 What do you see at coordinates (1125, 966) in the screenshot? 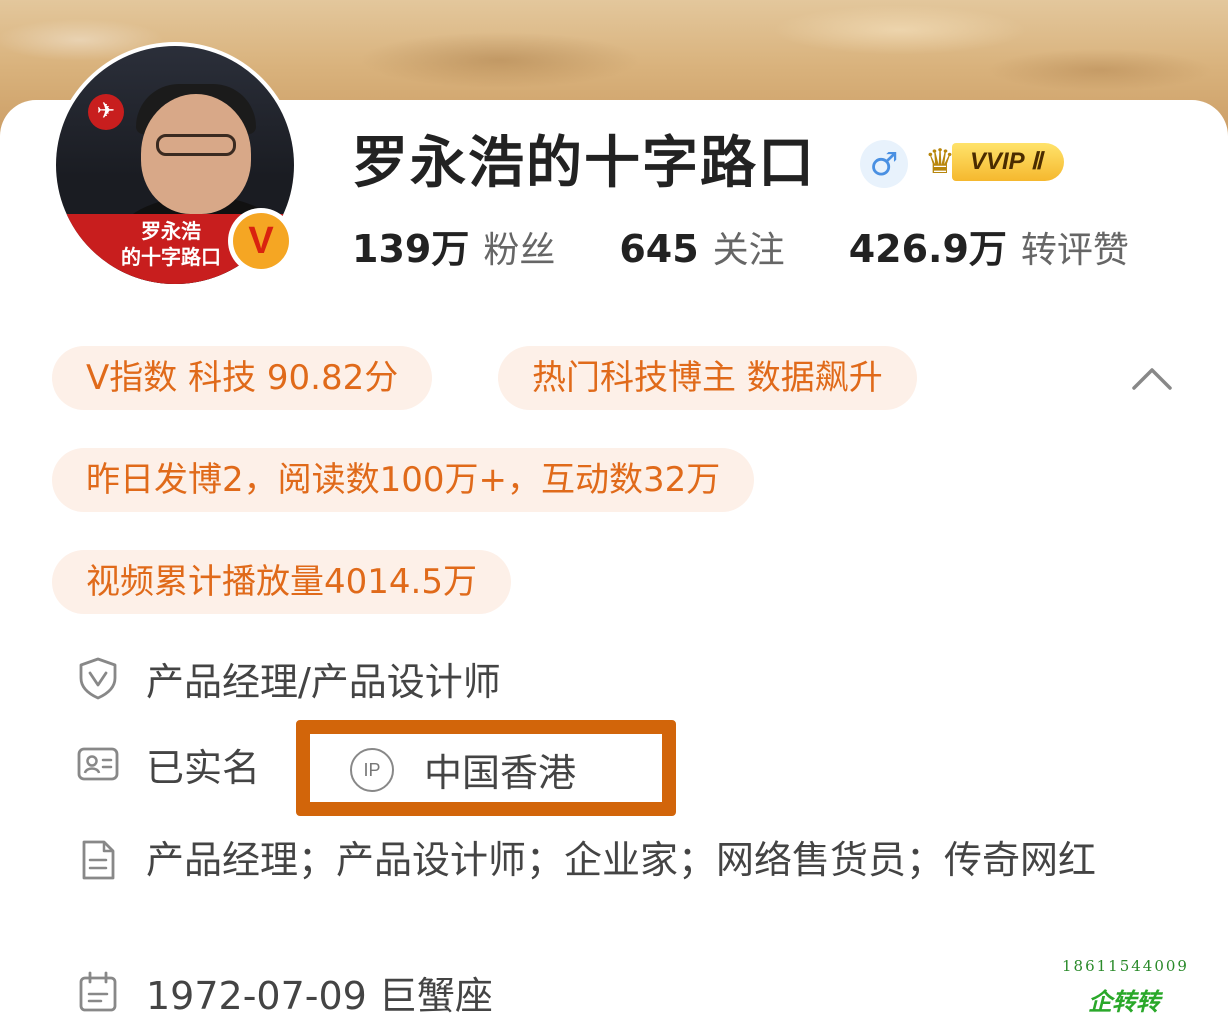
I see `watermark-phone: 18611544009` at bounding box center [1125, 966].